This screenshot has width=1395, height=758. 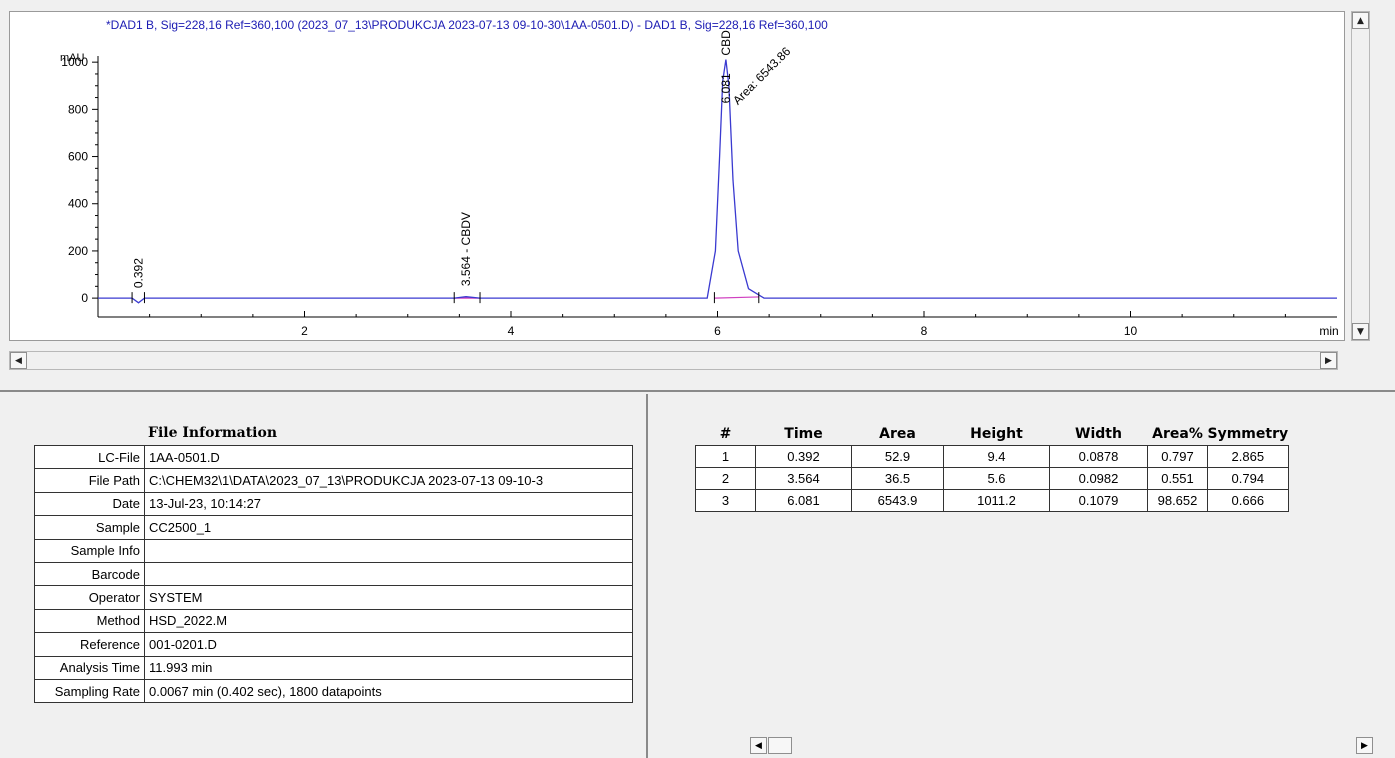 What do you see at coordinates (924, 331) in the screenshot?
I see `x-tick-label: 8` at bounding box center [924, 331].